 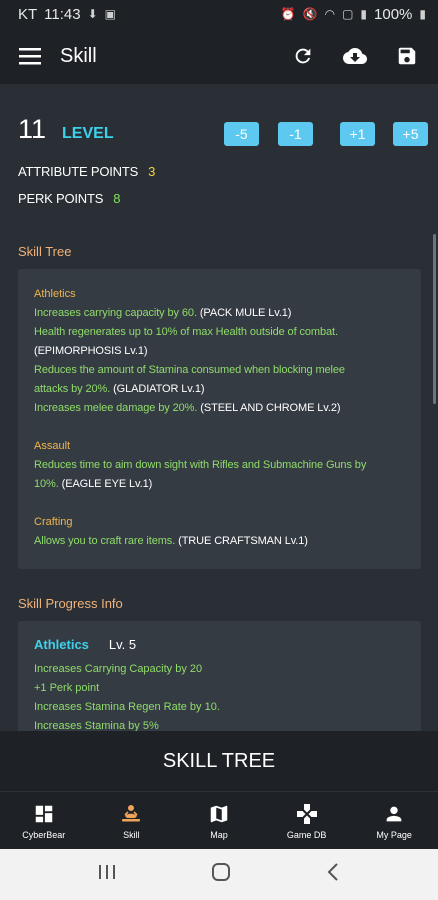 What do you see at coordinates (364, 14) in the screenshot?
I see `signal-icon: ▮` at bounding box center [364, 14].